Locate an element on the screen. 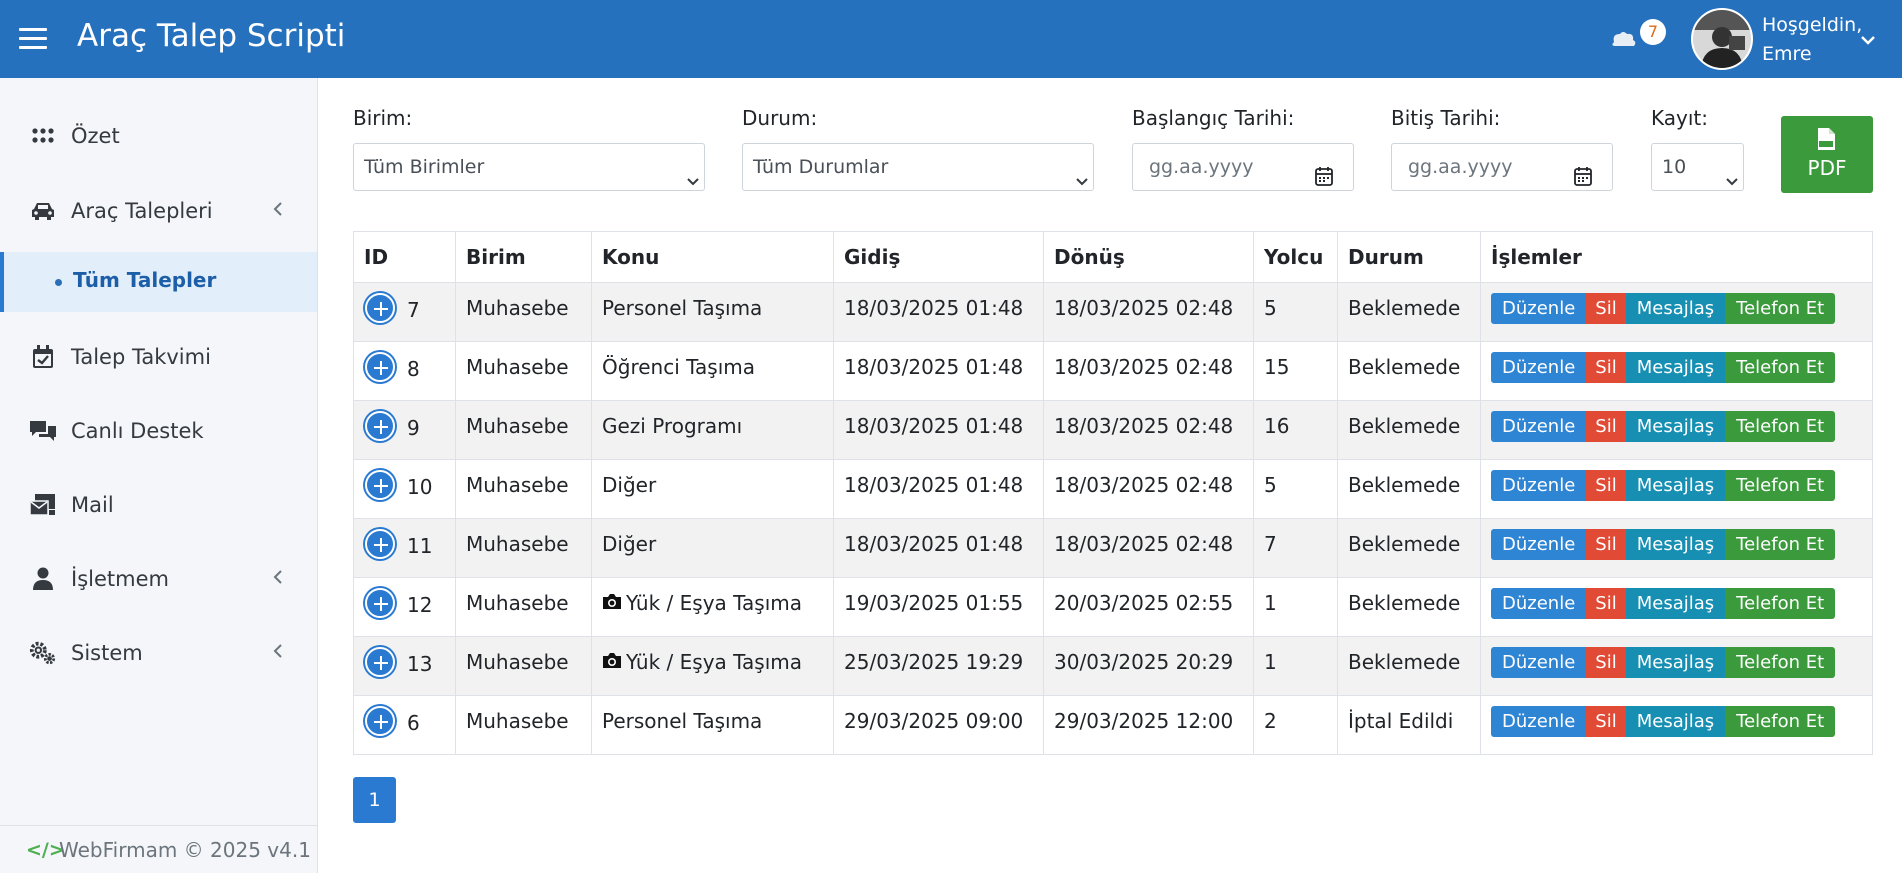 The width and height of the screenshot is (1902, 873). start-date-input: gg.aa.yyyy is located at coordinates (1243, 167).